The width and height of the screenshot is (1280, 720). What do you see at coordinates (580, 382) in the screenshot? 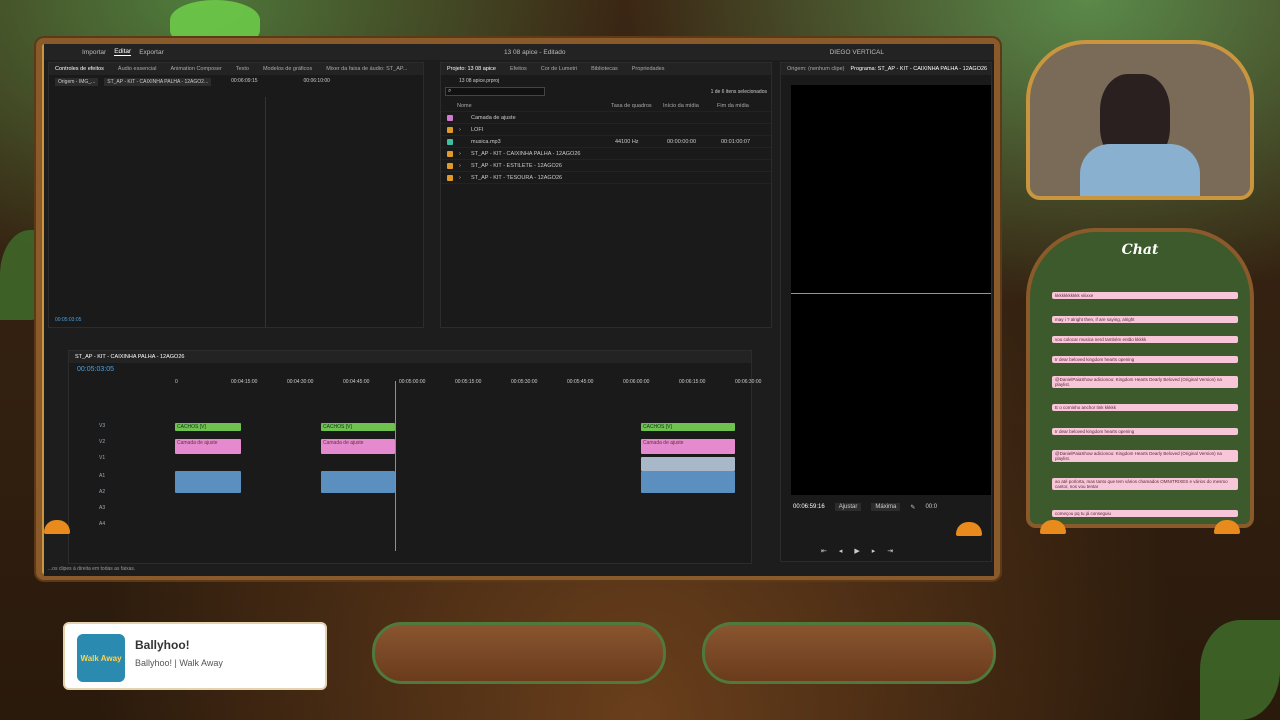
I see `ruler-tick: 00:05:45:00` at bounding box center [580, 382].